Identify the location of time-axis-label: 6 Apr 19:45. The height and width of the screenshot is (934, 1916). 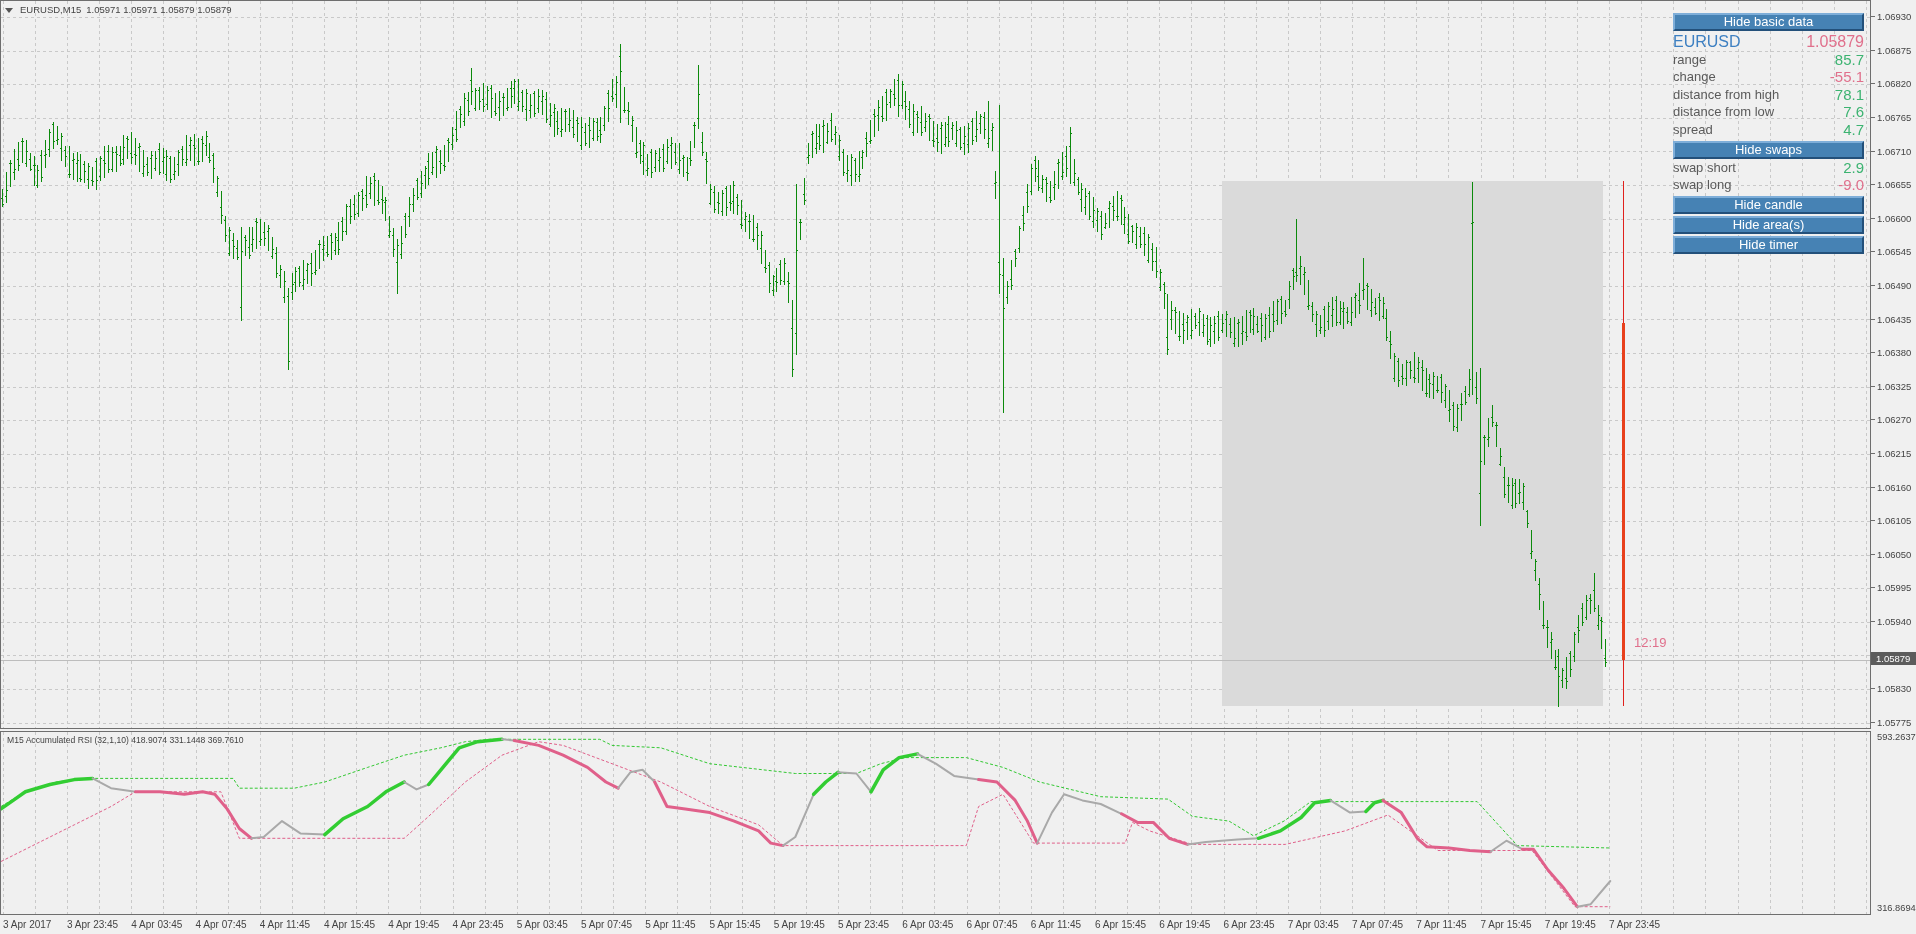
(1185, 924).